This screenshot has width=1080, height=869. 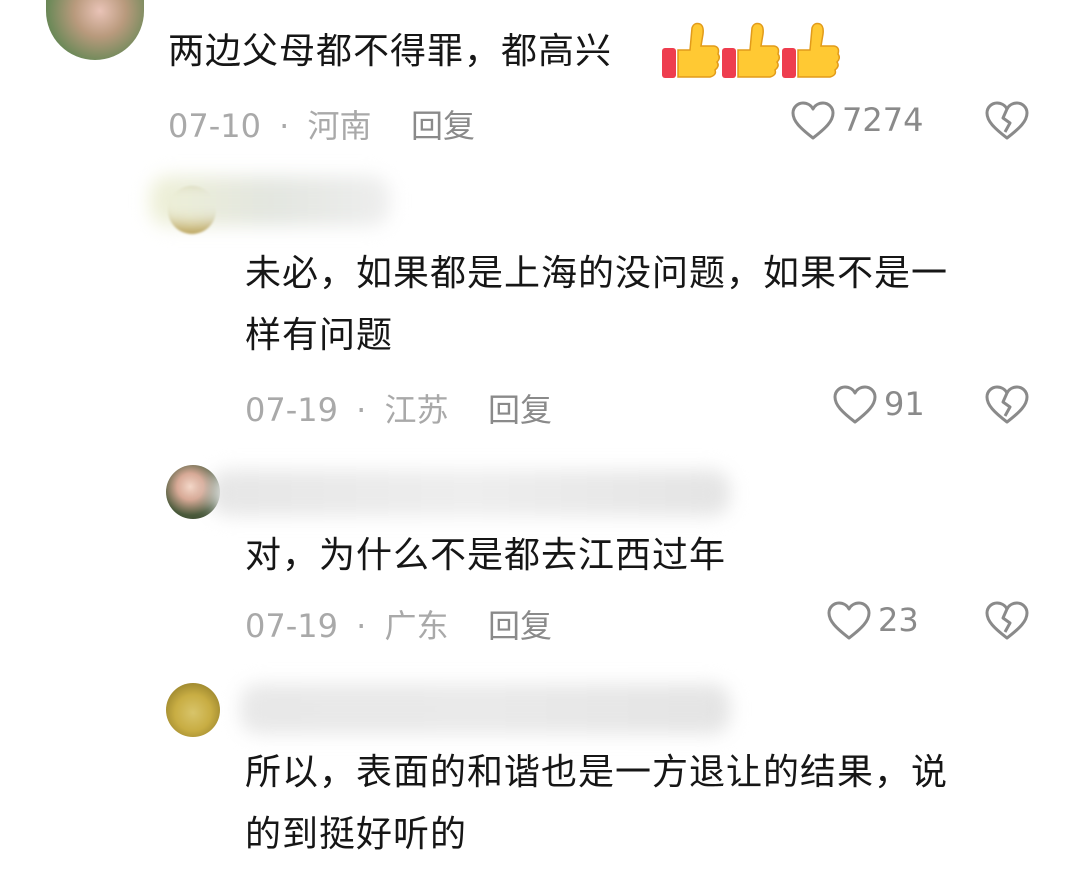 What do you see at coordinates (486, 555) in the screenshot?
I see `comment-text: 对，为什么不是都去江西过年` at bounding box center [486, 555].